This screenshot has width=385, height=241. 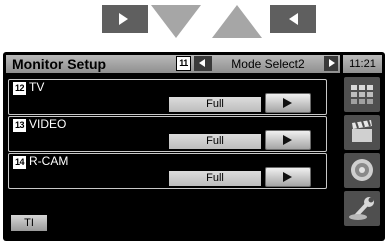 I want to click on clapperboard-icon, so click(x=362, y=130).